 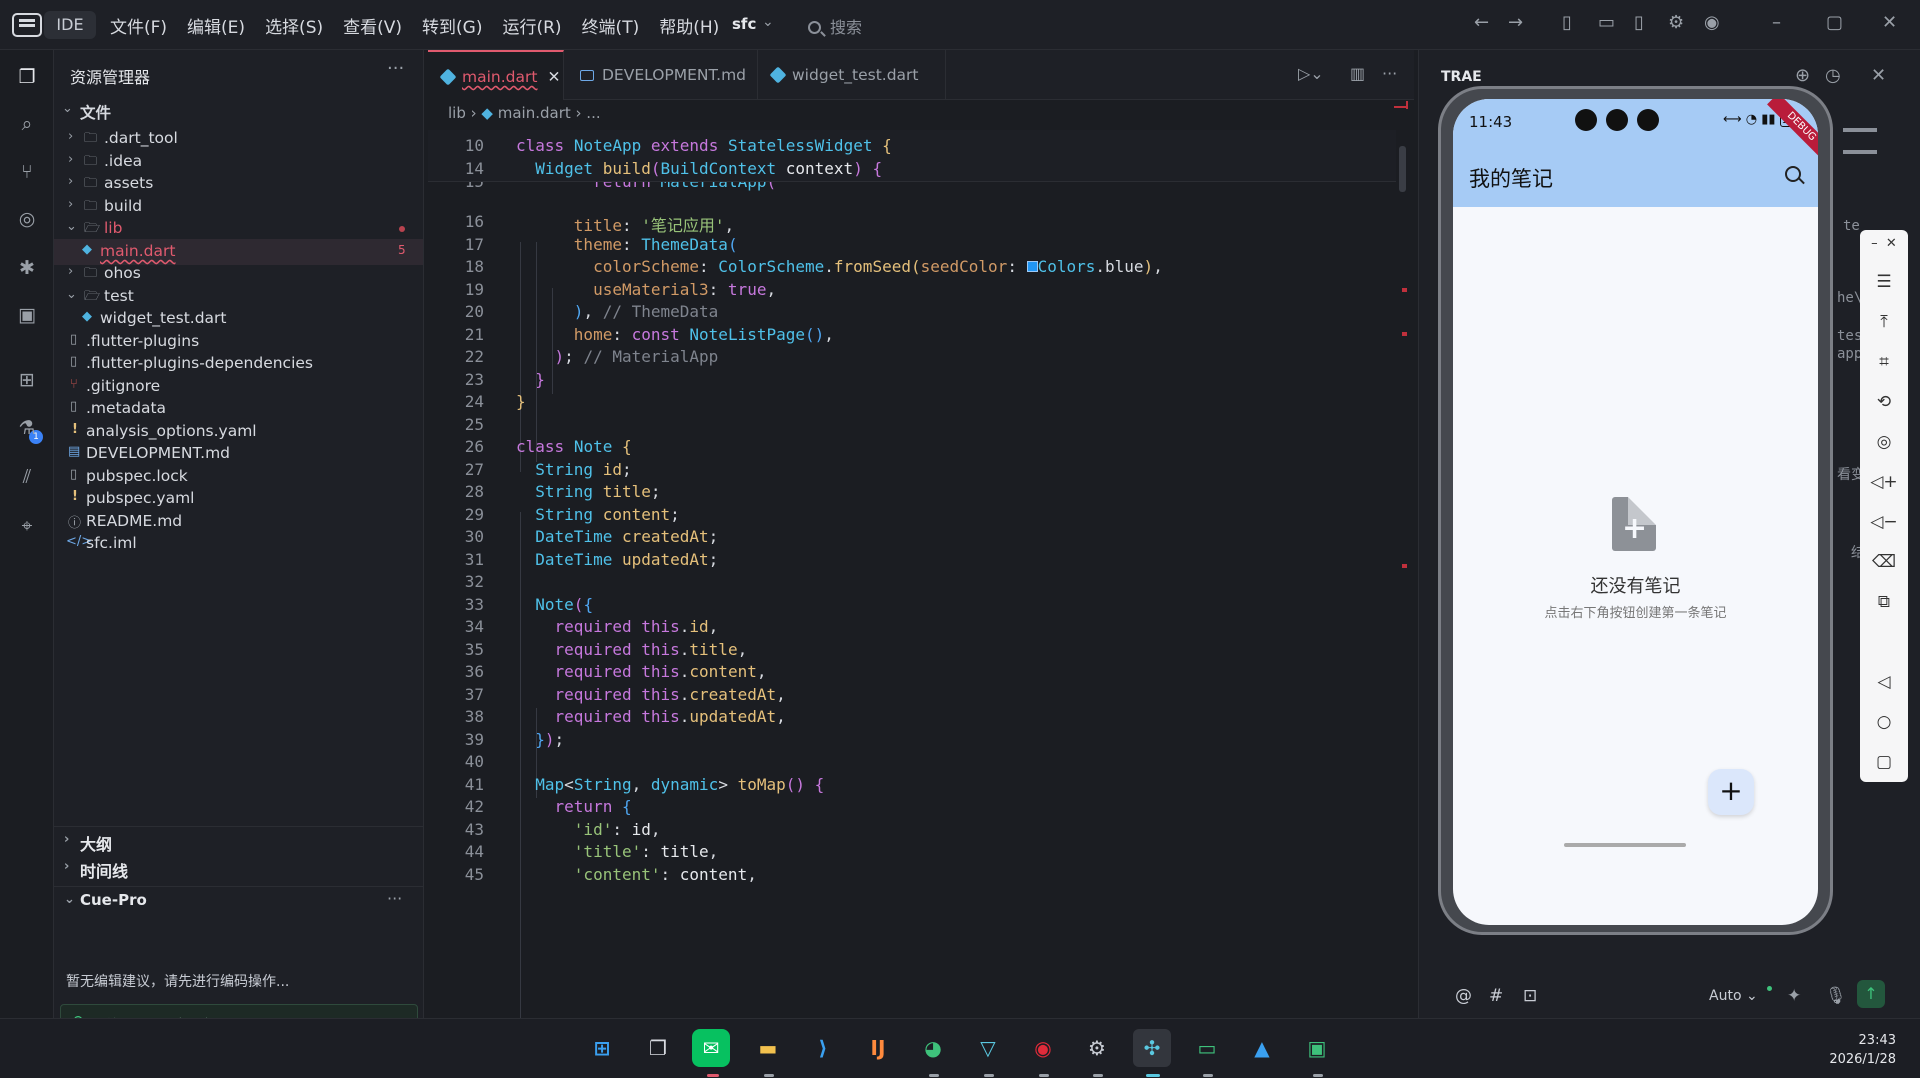 What do you see at coordinates (1311, 73) in the screenshot?
I see `run-debug-icon: ▷⌄` at bounding box center [1311, 73].